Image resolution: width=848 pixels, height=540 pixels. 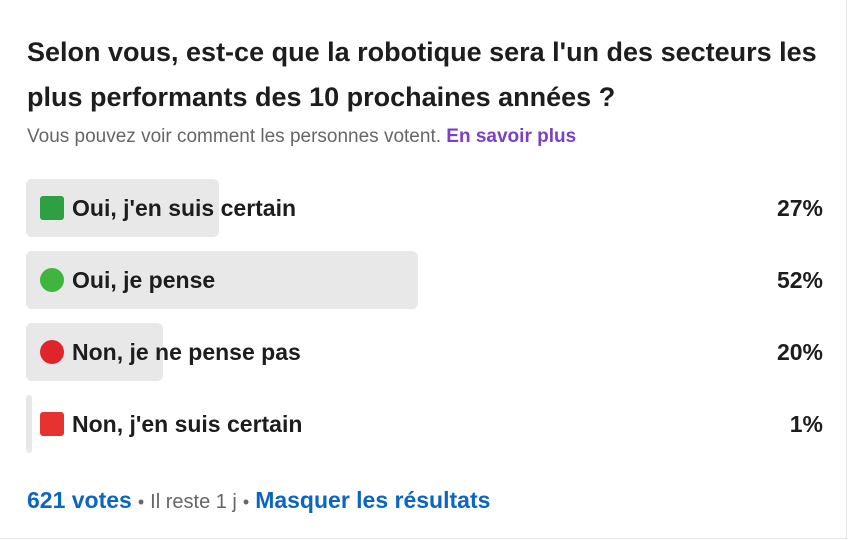 What do you see at coordinates (29, 424) in the screenshot?
I see `result-bar` at bounding box center [29, 424].